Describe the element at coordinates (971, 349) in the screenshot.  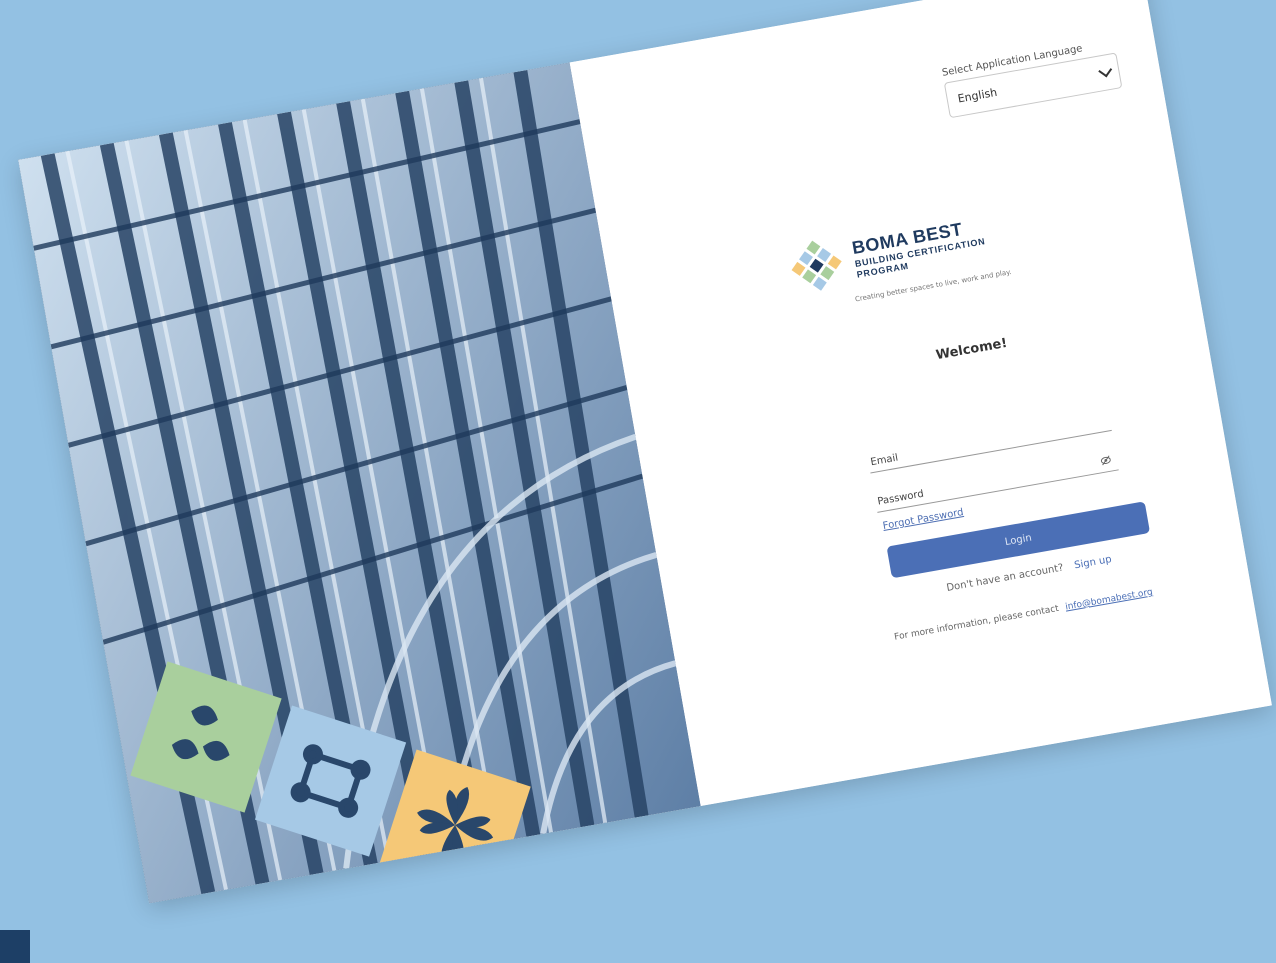
I see `welcome-heading: Welcome!` at that location.